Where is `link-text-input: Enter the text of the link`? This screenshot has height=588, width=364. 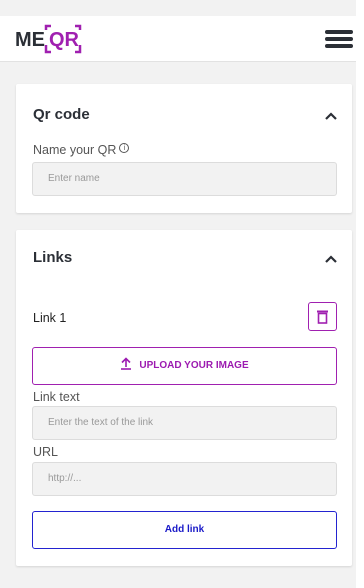 link-text-input: Enter the text of the link is located at coordinates (184, 423).